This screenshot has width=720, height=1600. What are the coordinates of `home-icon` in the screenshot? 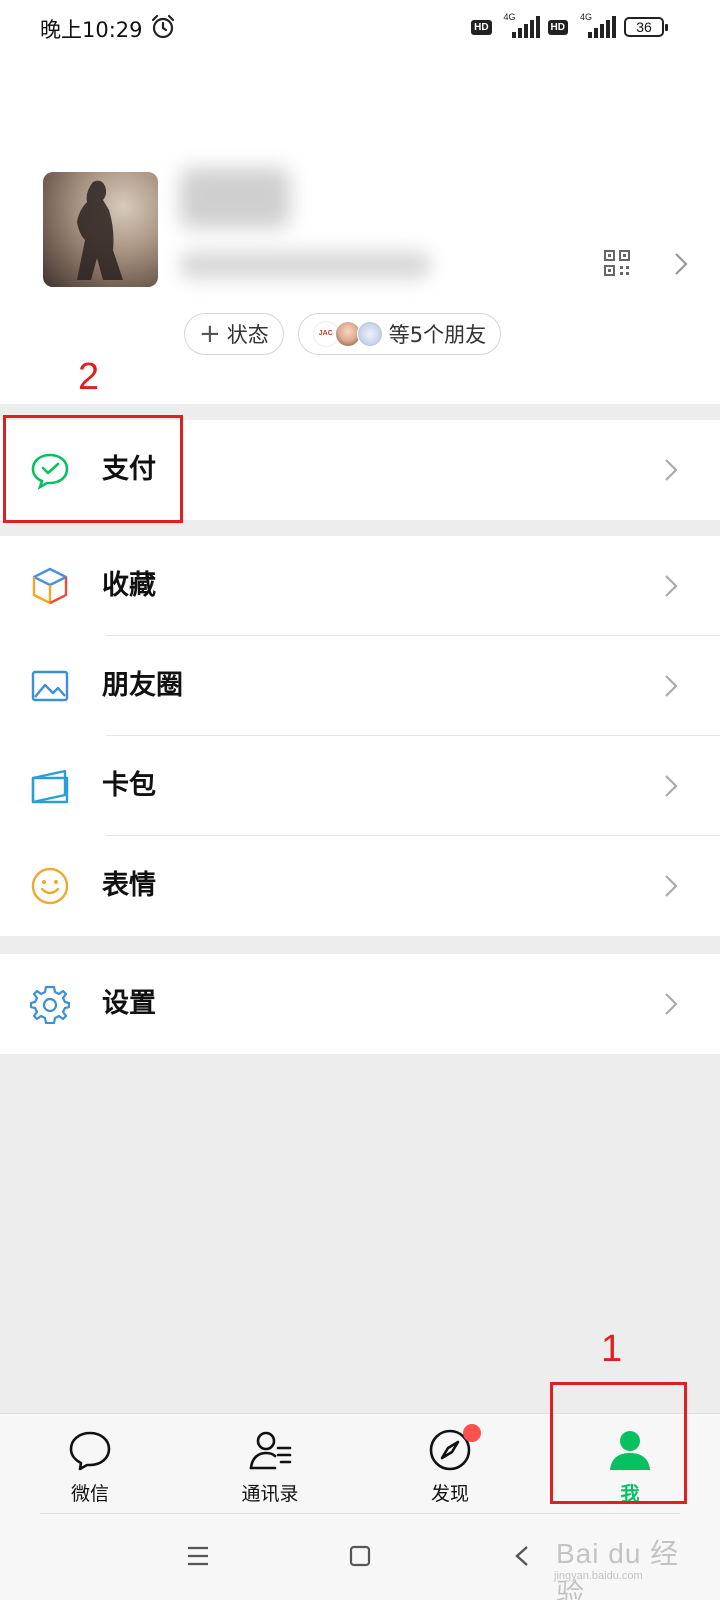 It's located at (360, 1556).